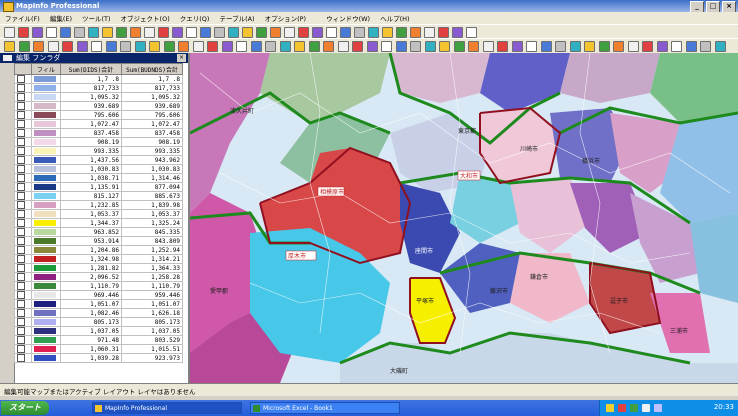 The width and height of the screenshot is (738, 416). I want to click on sum1-cell: 1,051.07, so click(91, 304).